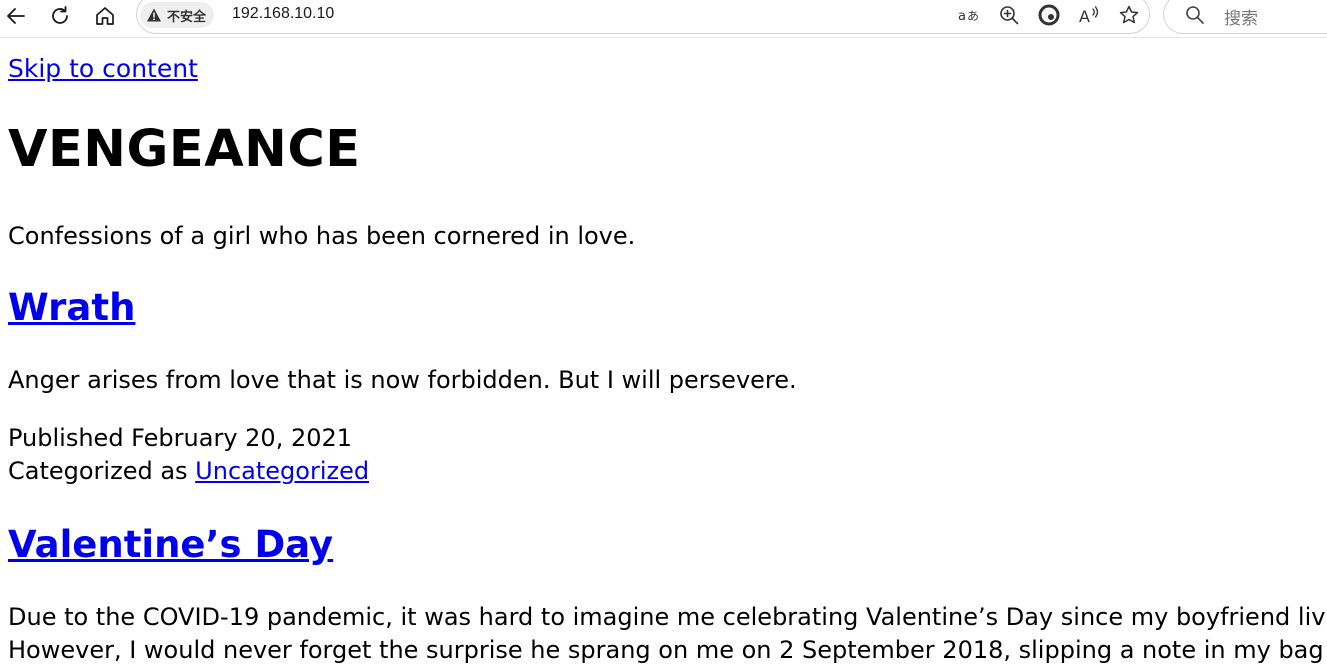 The width and height of the screenshot is (1327, 665). Describe the element at coordinates (1084, 16) in the screenshot. I see `svg-text: A` at that location.